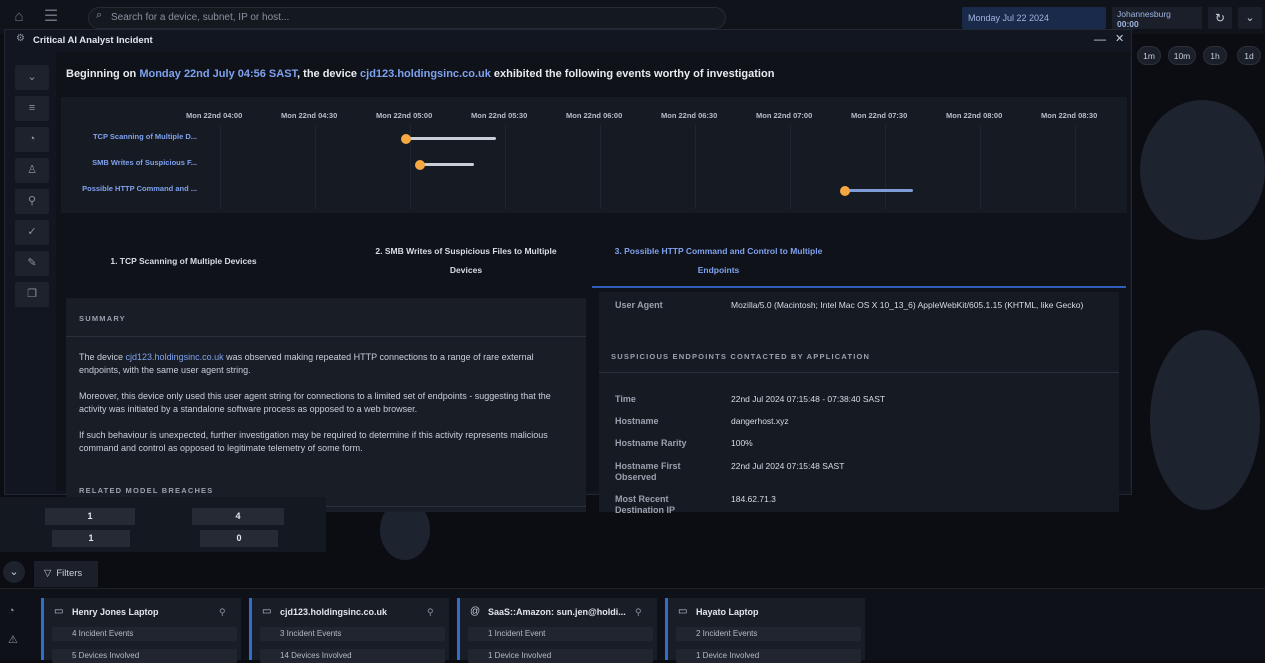 The image size is (1265, 663). Describe the element at coordinates (637, 421) in the screenshot. I see `detail-key: Hostname` at that location.